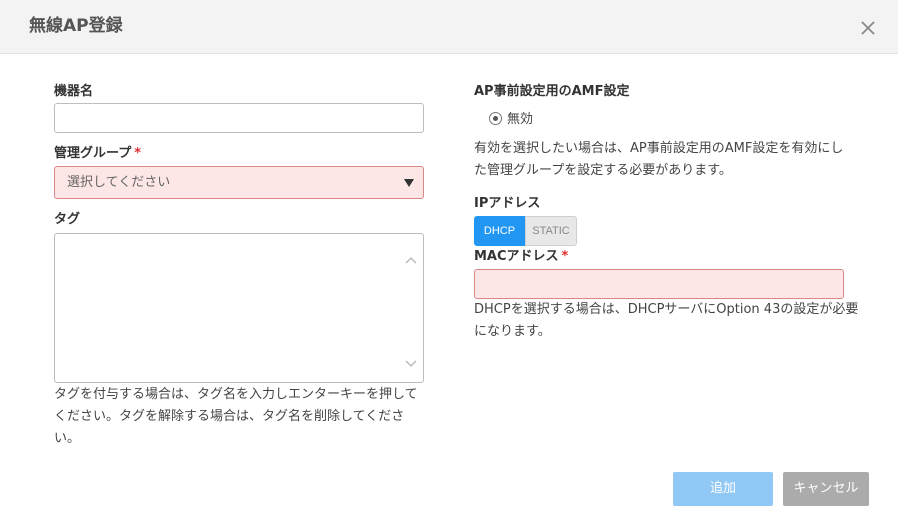 The image size is (898, 525). I want to click on amf-setting-label: AP事前設定用のAMF設定, so click(552, 91).